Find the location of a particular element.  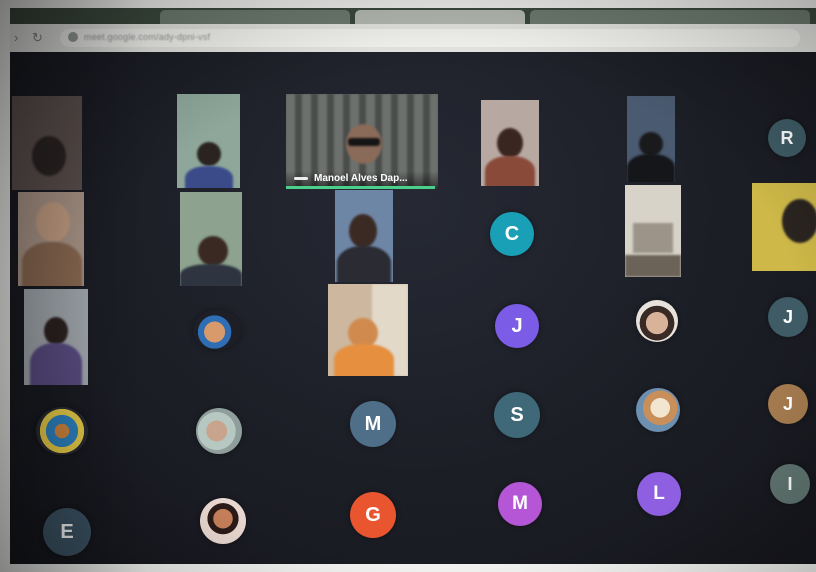

room-floor is located at coordinates (653, 266).